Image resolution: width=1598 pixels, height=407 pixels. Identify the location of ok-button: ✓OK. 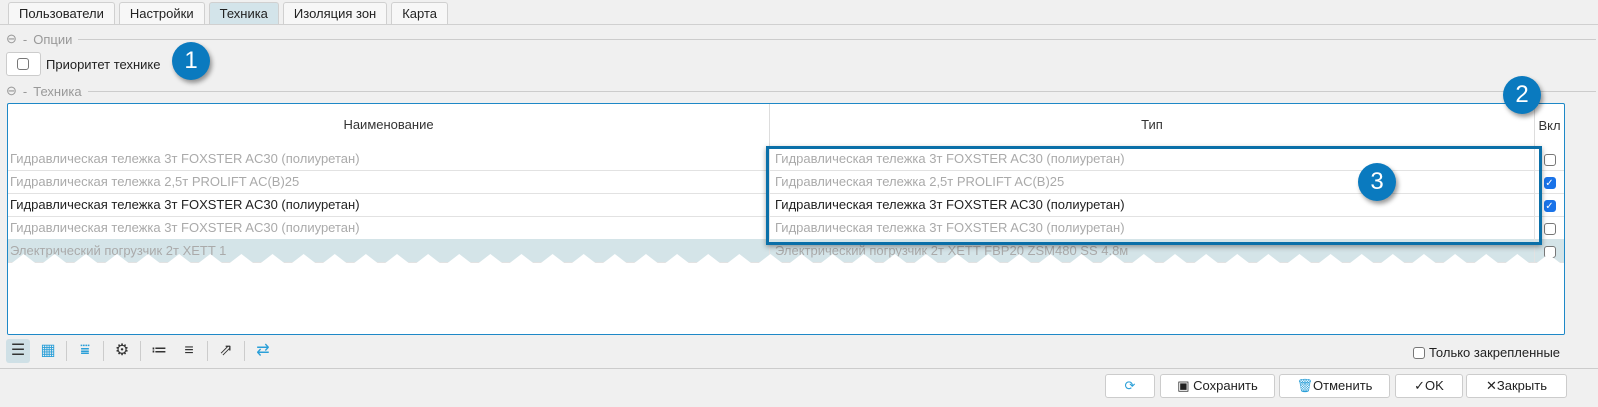
(1429, 386).